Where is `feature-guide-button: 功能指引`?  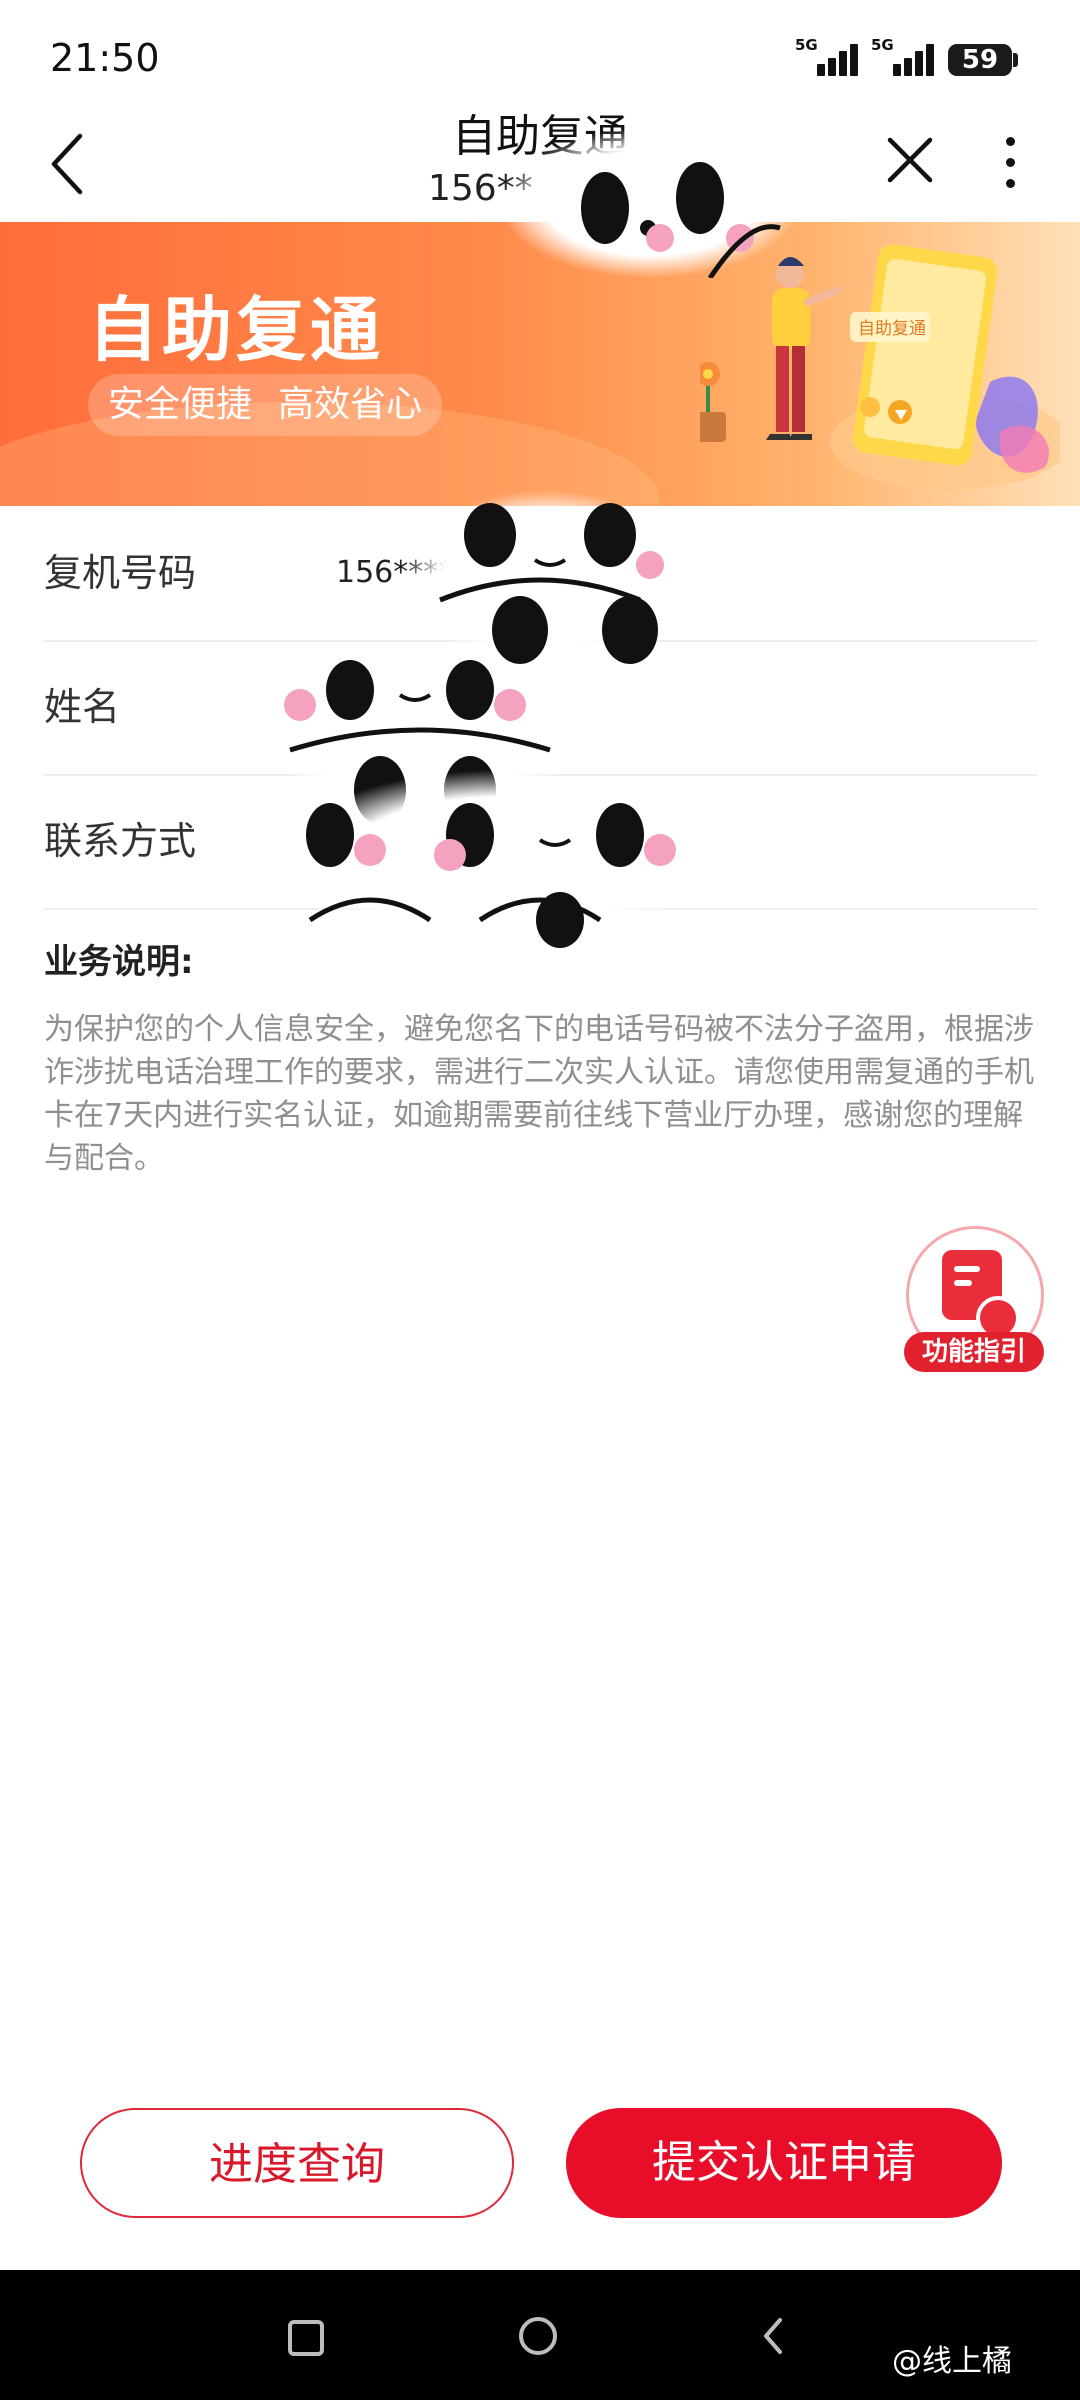 feature-guide-button: 功能指引 is located at coordinates (974, 1299).